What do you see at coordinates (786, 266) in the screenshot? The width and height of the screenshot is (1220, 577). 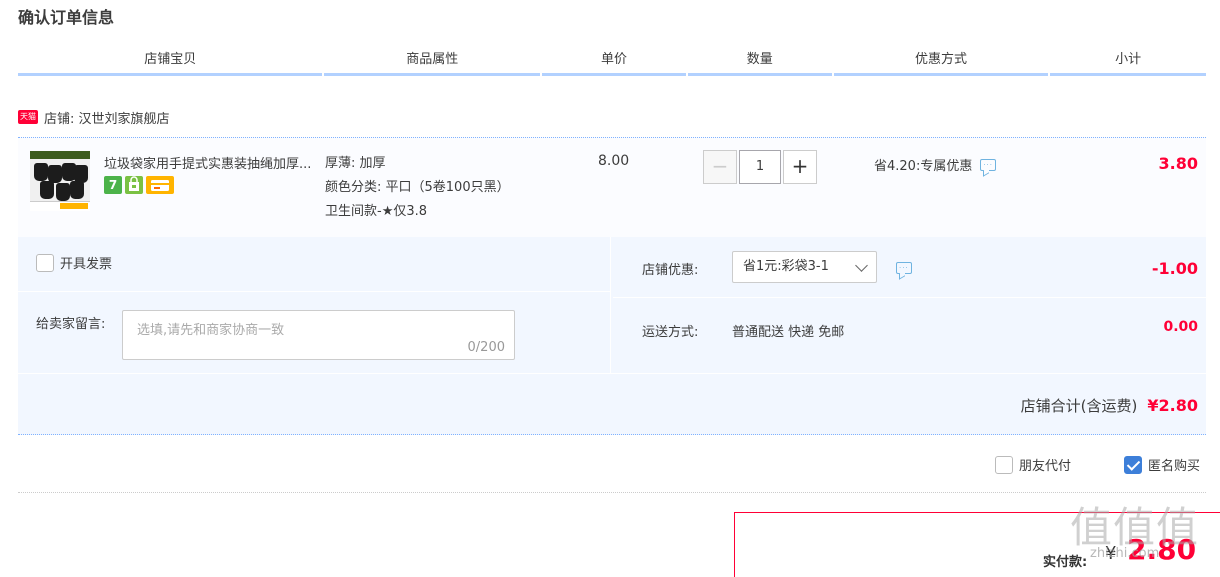 I see `shop-discount-value: 省1元:彩袋3-1` at bounding box center [786, 266].